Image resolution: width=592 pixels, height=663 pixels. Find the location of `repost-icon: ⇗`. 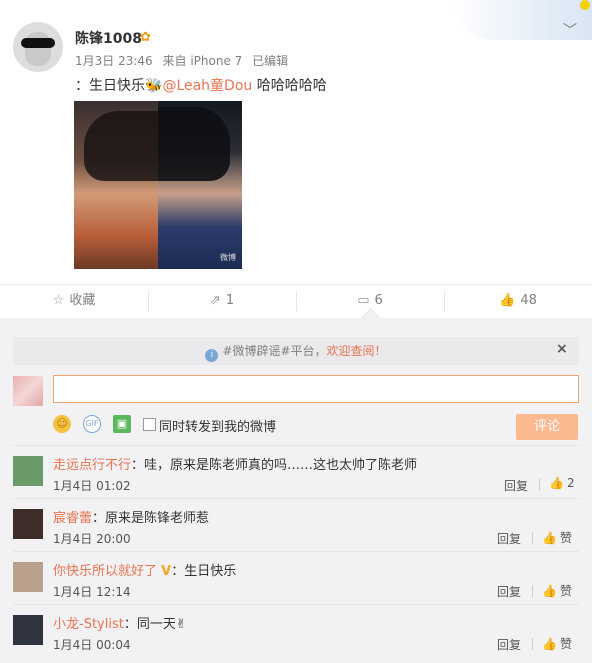

repost-icon: ⇗ is located at coordinates (215, 300).